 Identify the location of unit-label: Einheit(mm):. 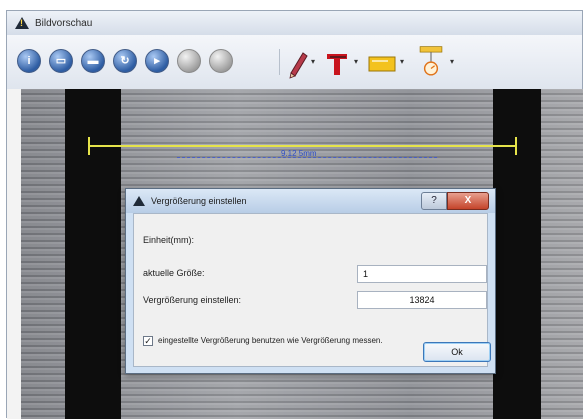
(169, 240).